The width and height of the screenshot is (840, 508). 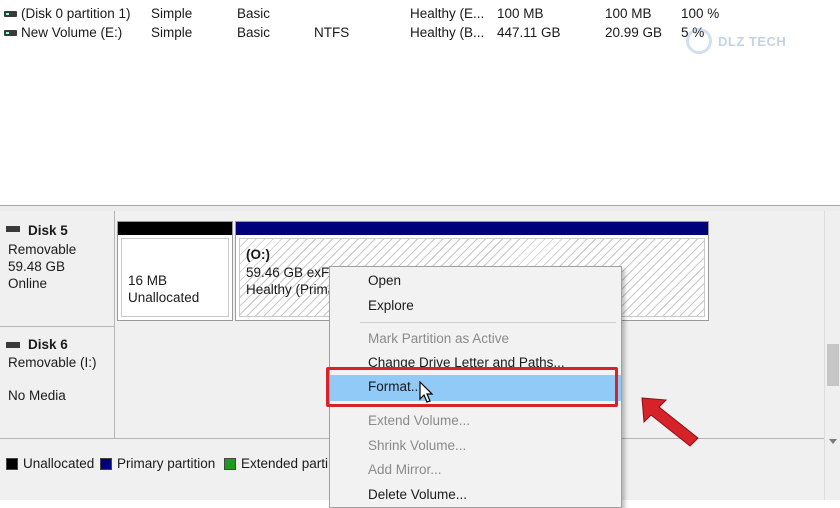 What do you see at coordinates (175, 228) in the screenshot?
I see `unallocated-bar` at bounding box center [175, 228].